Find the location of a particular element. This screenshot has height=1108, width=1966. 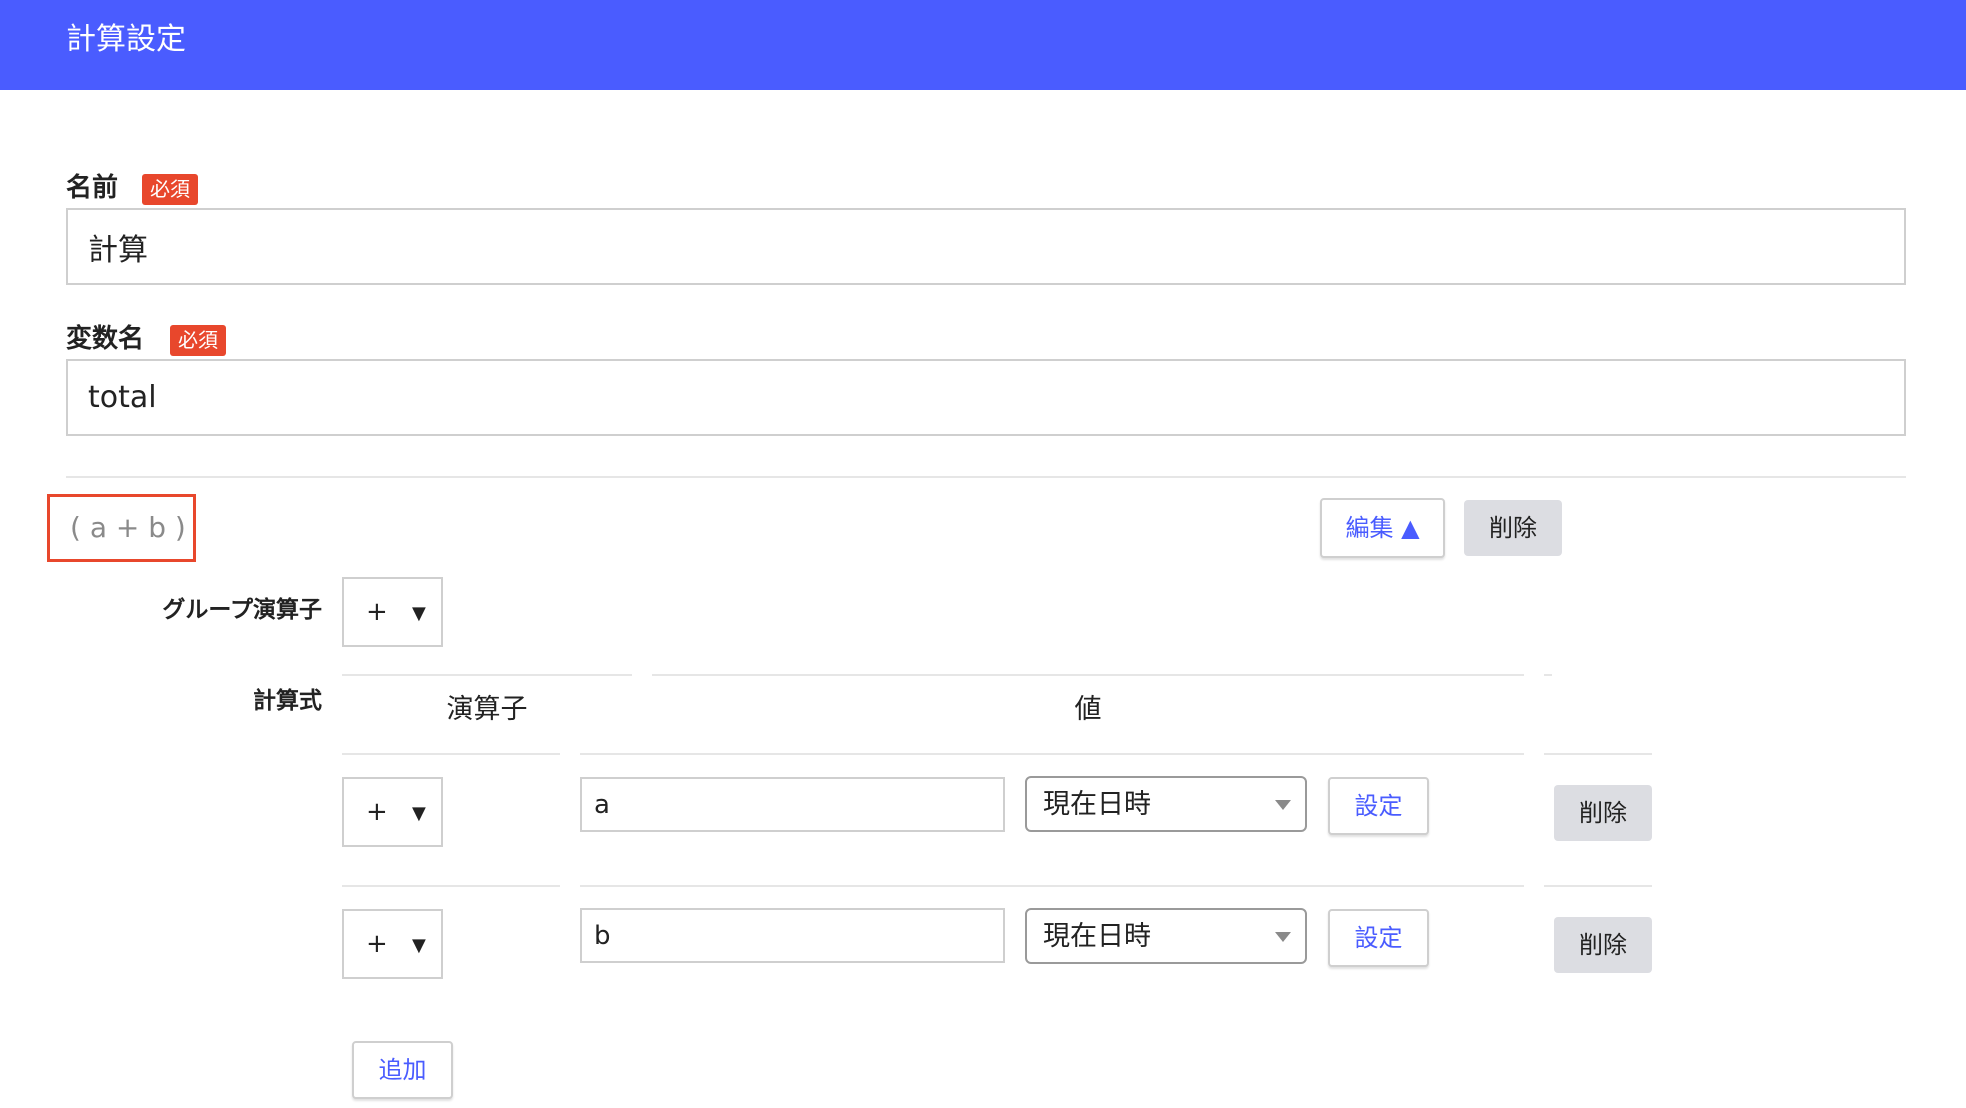

group-delete-button: 削除 is located at coordinates (1513, 528).